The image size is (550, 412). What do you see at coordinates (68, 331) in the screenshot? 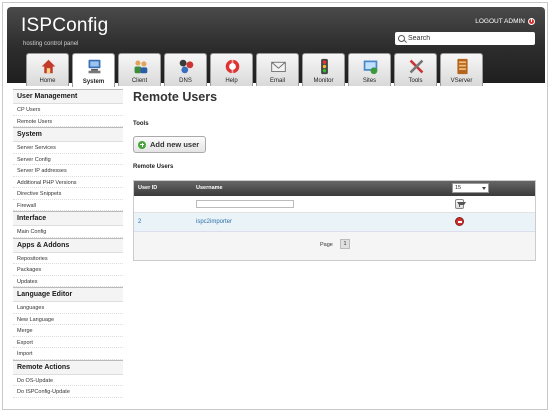
I see `sidebar-item-merge: Merge` at bounding box center [68, 331].